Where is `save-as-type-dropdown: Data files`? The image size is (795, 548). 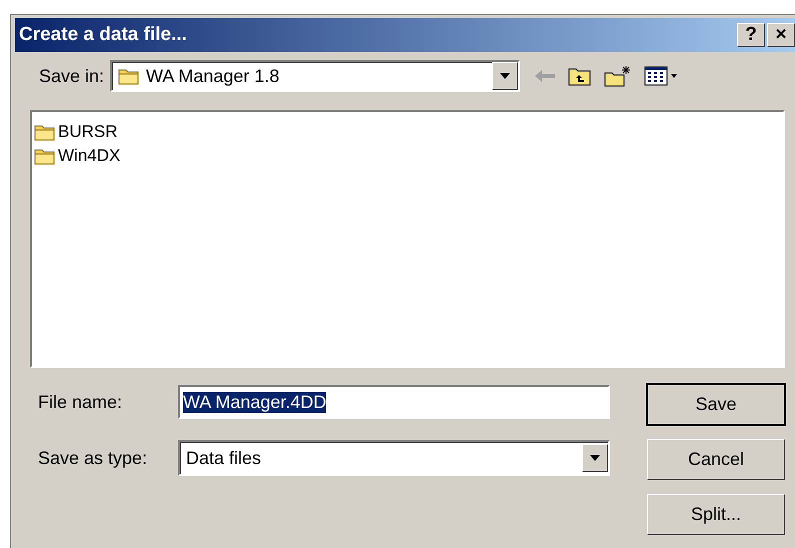
save-as-type-dropdown: Data files is located at coordinates (394, 458).